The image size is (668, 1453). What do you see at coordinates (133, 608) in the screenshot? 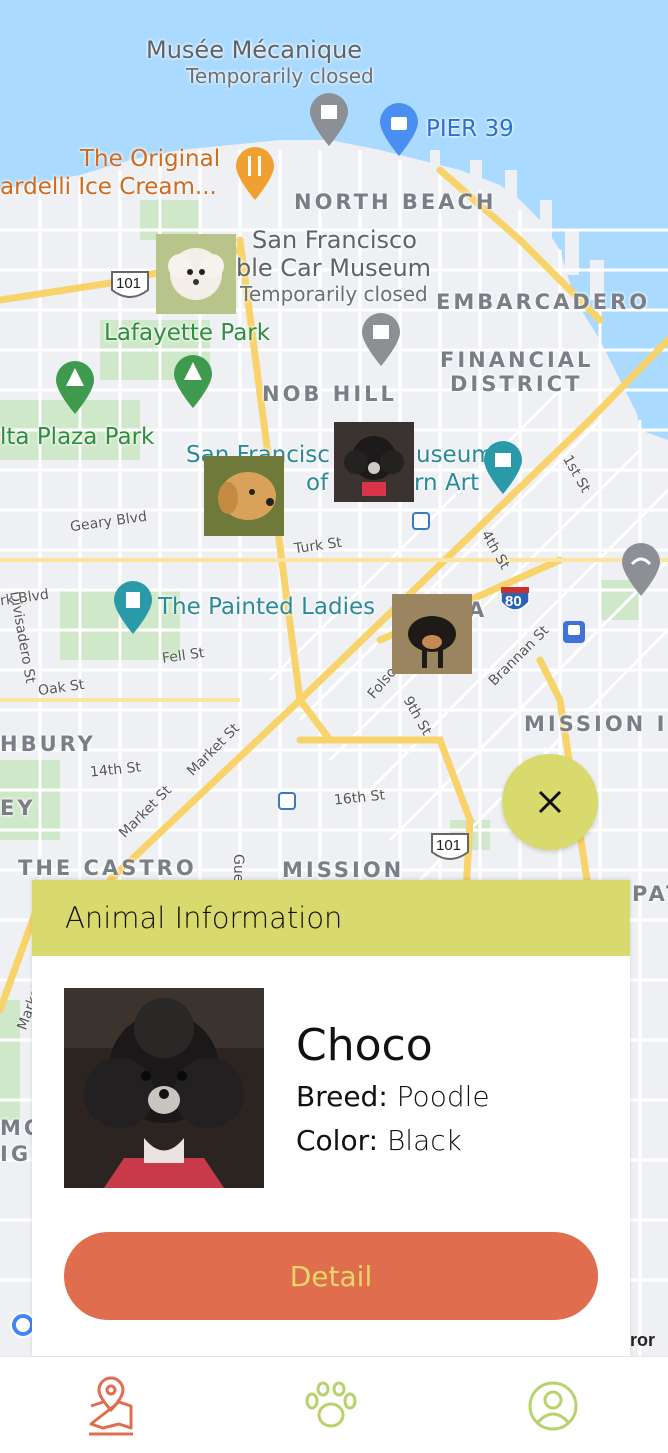
I see `landmark-pin-icon` at bounding box center [133, 608].